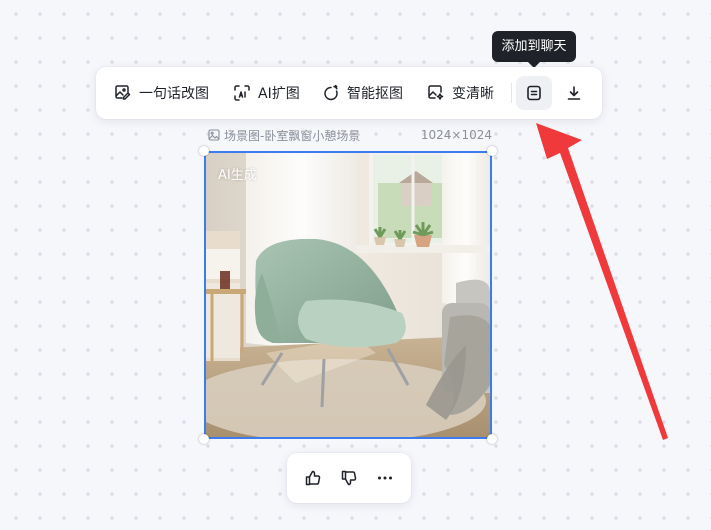 The image size is (711, 530). What do you see at coordinates (279, 94) in the screenshot?
I see `ai-expand-label: AI扩图` at bounding box center [279, 94].